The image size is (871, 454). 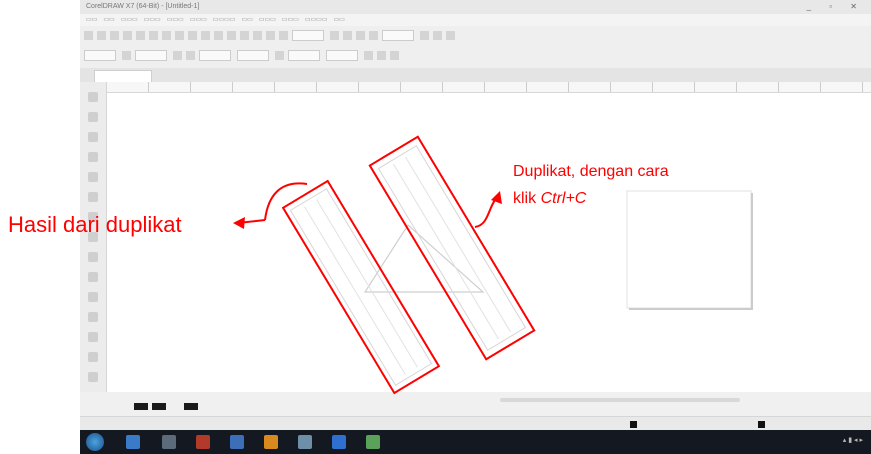 I want to click on annotation-duplicate-howto-line1: Duplikat, dengan cara, so click(x=591, y=171).